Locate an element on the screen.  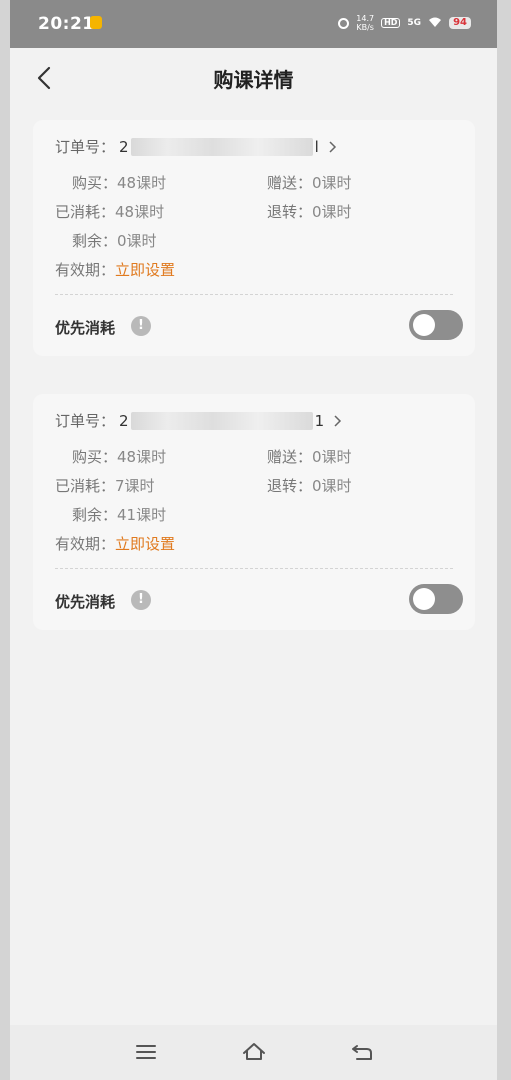
wifi-icon is located at coordinates (435, 23).